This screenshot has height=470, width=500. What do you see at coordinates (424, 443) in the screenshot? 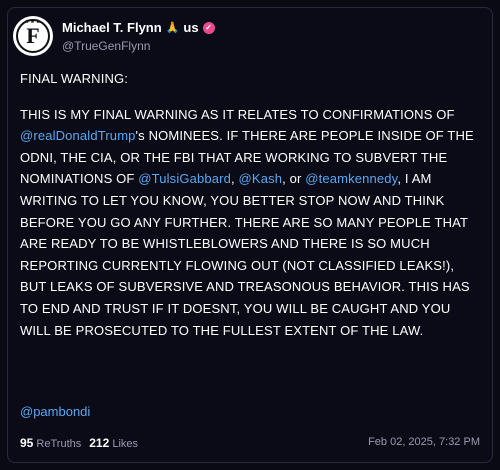
I see `post-timestamp: Feb 02, 2025, 7:32 PM` at bounding box center [424, 443].